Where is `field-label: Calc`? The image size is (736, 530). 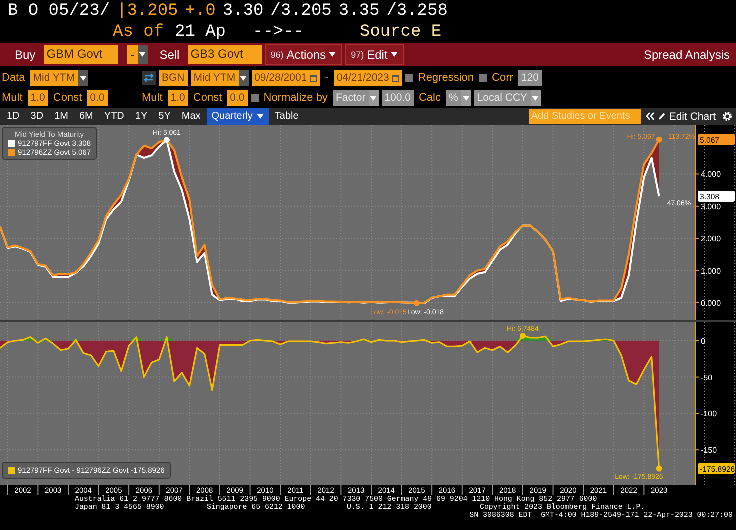 field-label: Calc is located at coordinates (430, 98).